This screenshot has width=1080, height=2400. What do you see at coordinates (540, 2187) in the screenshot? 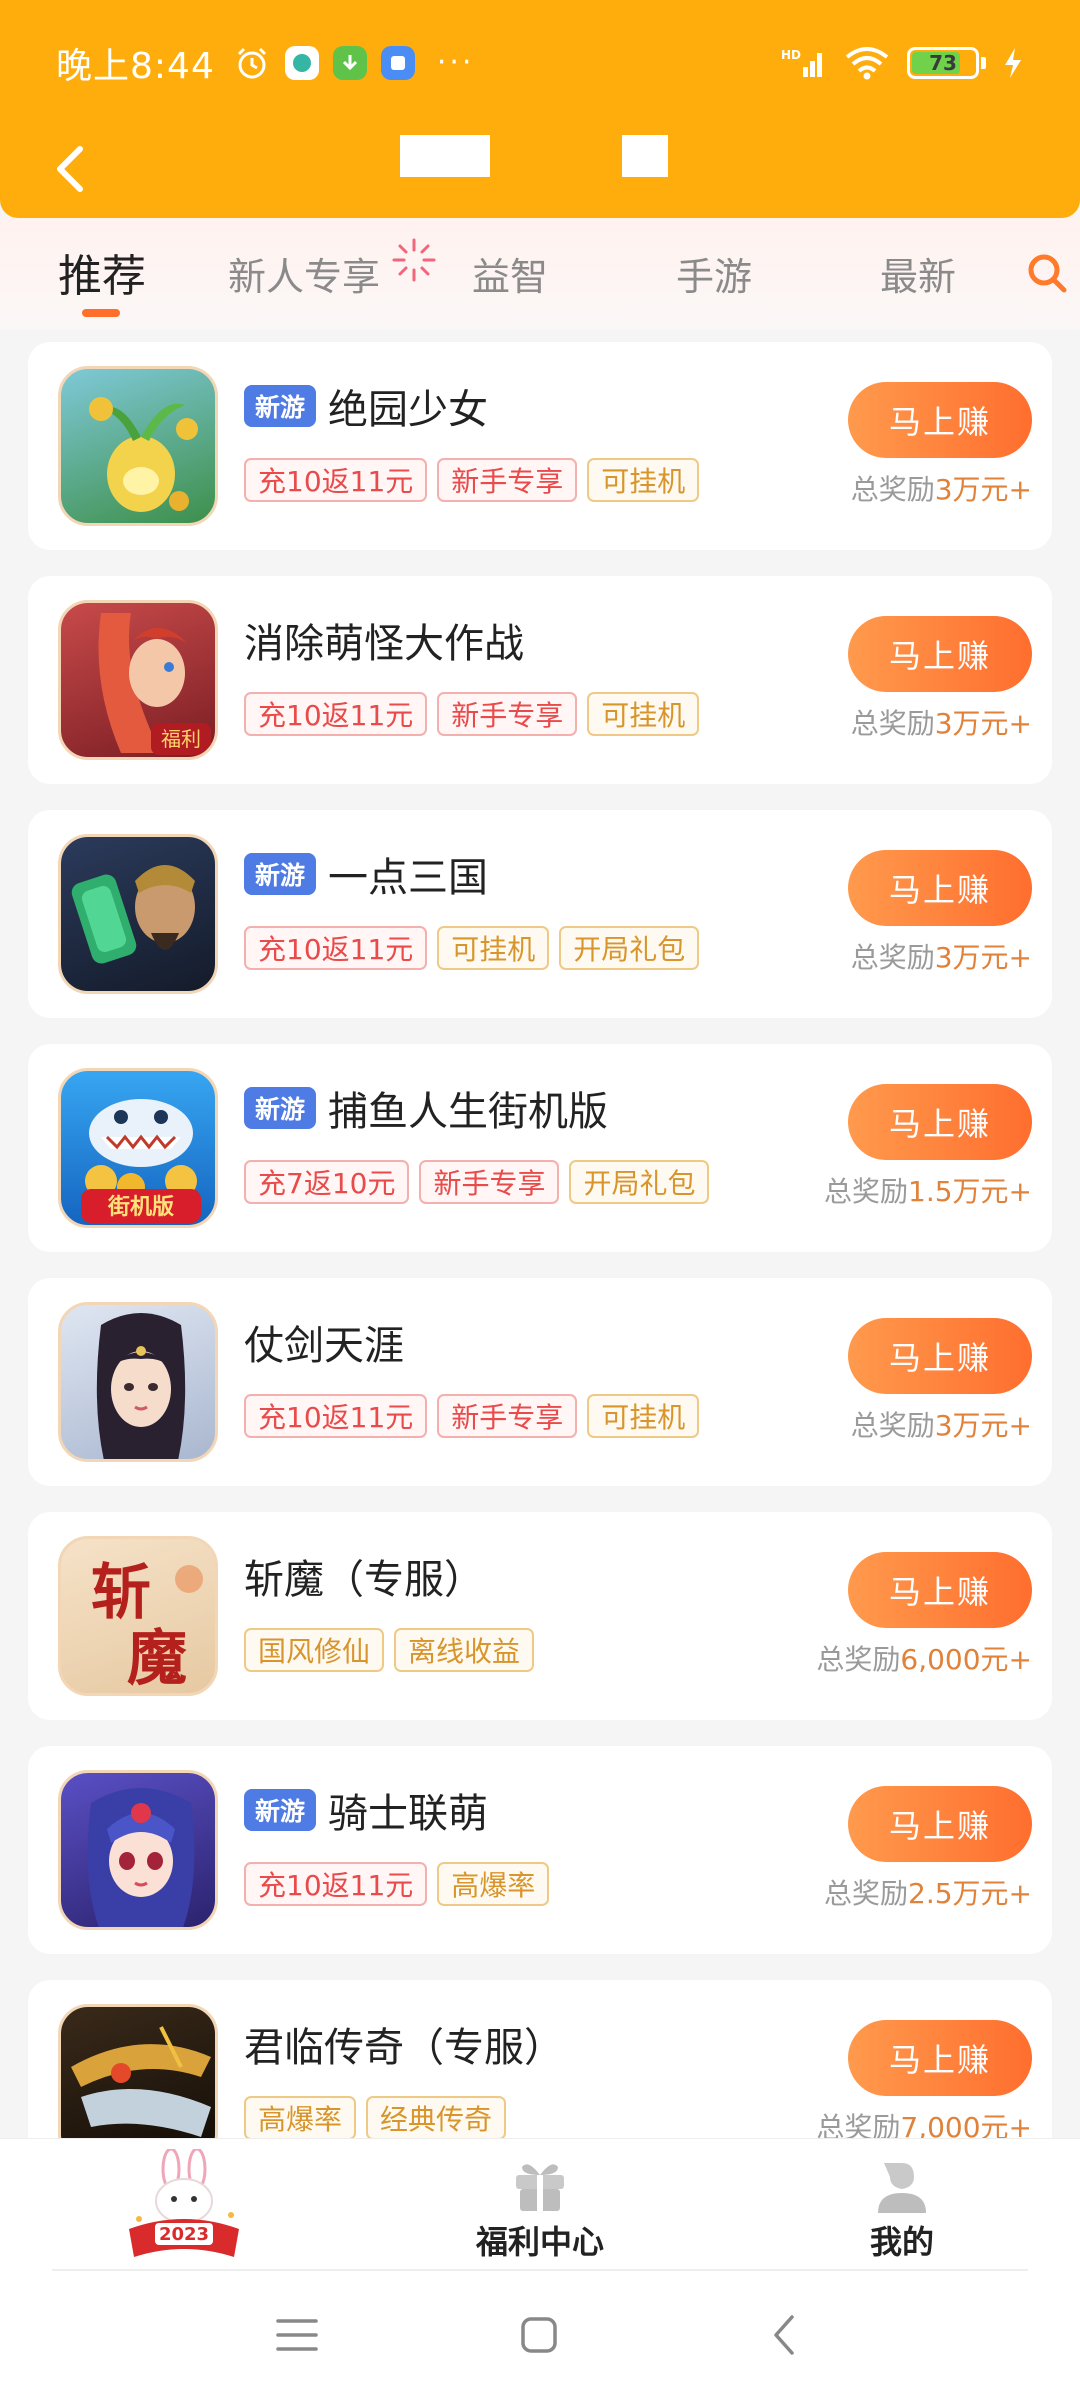
I see `gift-icon` at bounding box center [540, 2187].